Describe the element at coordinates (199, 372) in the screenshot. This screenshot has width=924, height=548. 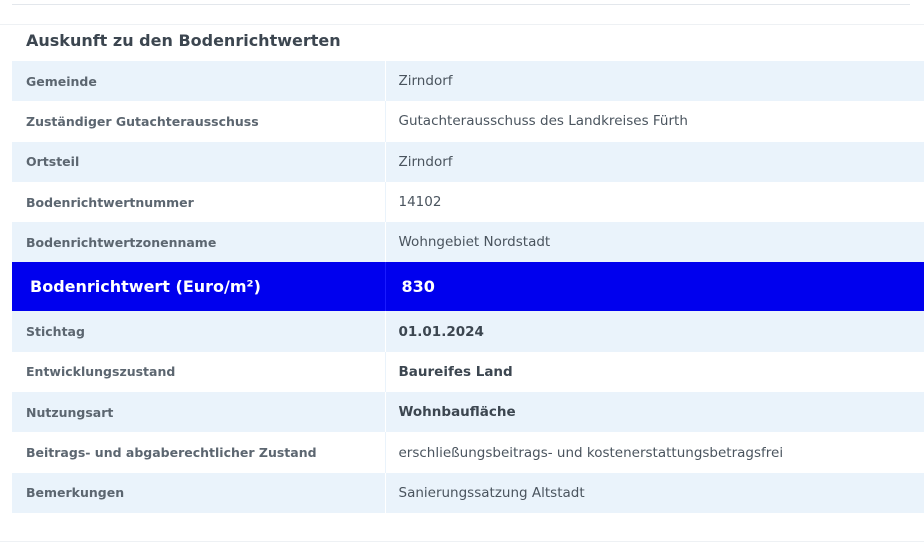
I see `row-label: Entwicklungszustand` at that location.